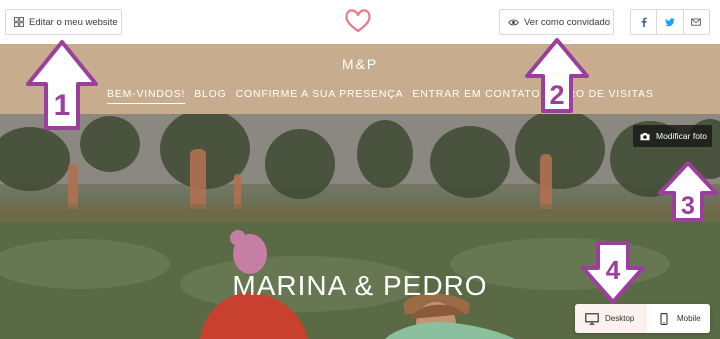 Image resolution: width=720 pixels, height=339 pixels. I want to click on top-toolbar: Editar o meu website Ver como convidado, so click(360, 22).